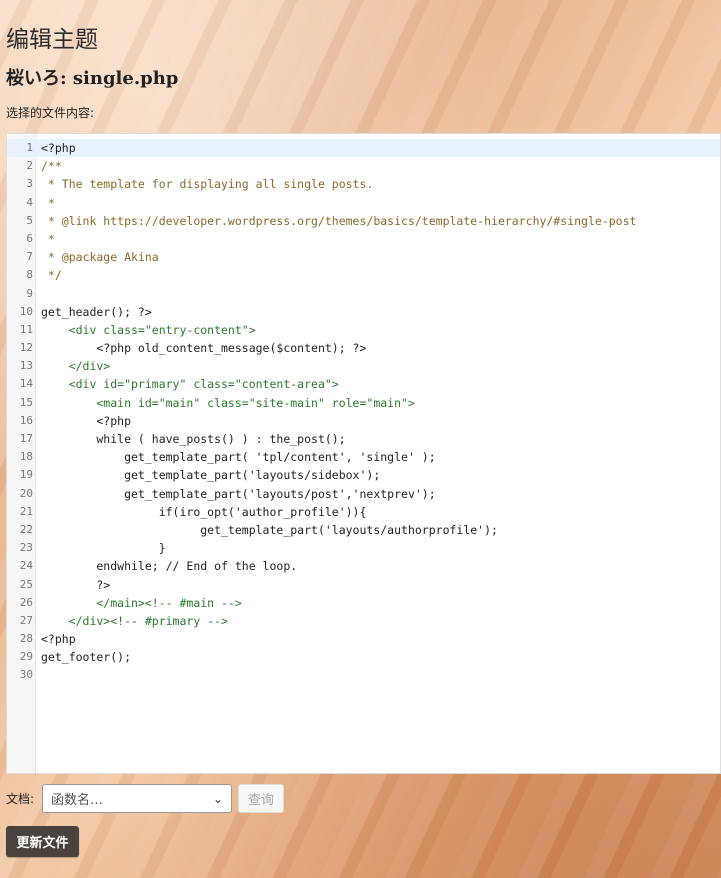 Image resolution: width=721 pixels, height=878 pixels. Describe the element at coordinates (211, 475) in the screenshot. I see `code-text: get_template_part('layouts/sidebox');` at that location.